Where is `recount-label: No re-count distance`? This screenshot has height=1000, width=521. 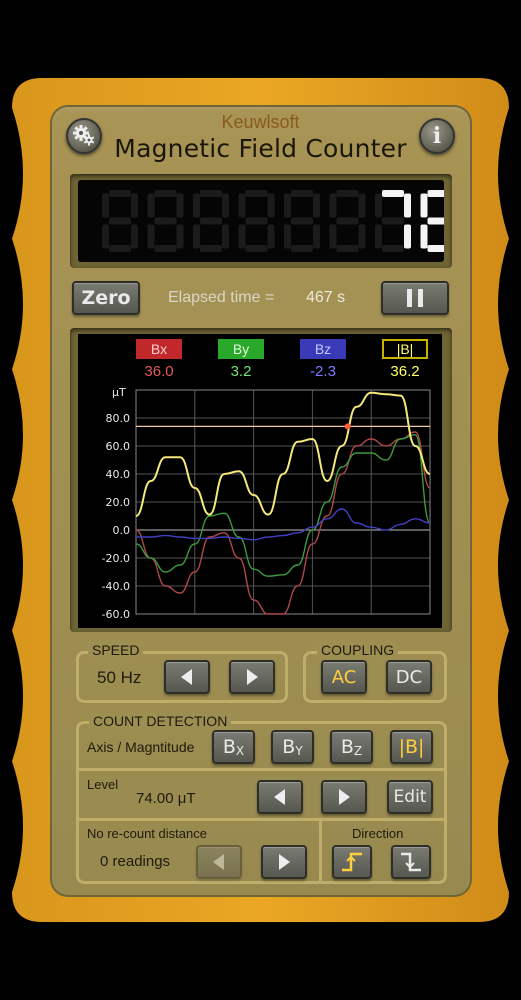 recount-label: No re-count distance is located at coordinates (147, 833).